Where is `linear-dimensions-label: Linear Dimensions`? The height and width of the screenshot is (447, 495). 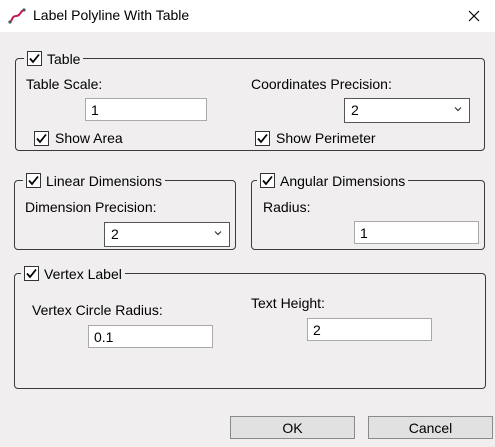
linear-dimensions-label: Linear Dimensions is located at coordinates (104, 180).